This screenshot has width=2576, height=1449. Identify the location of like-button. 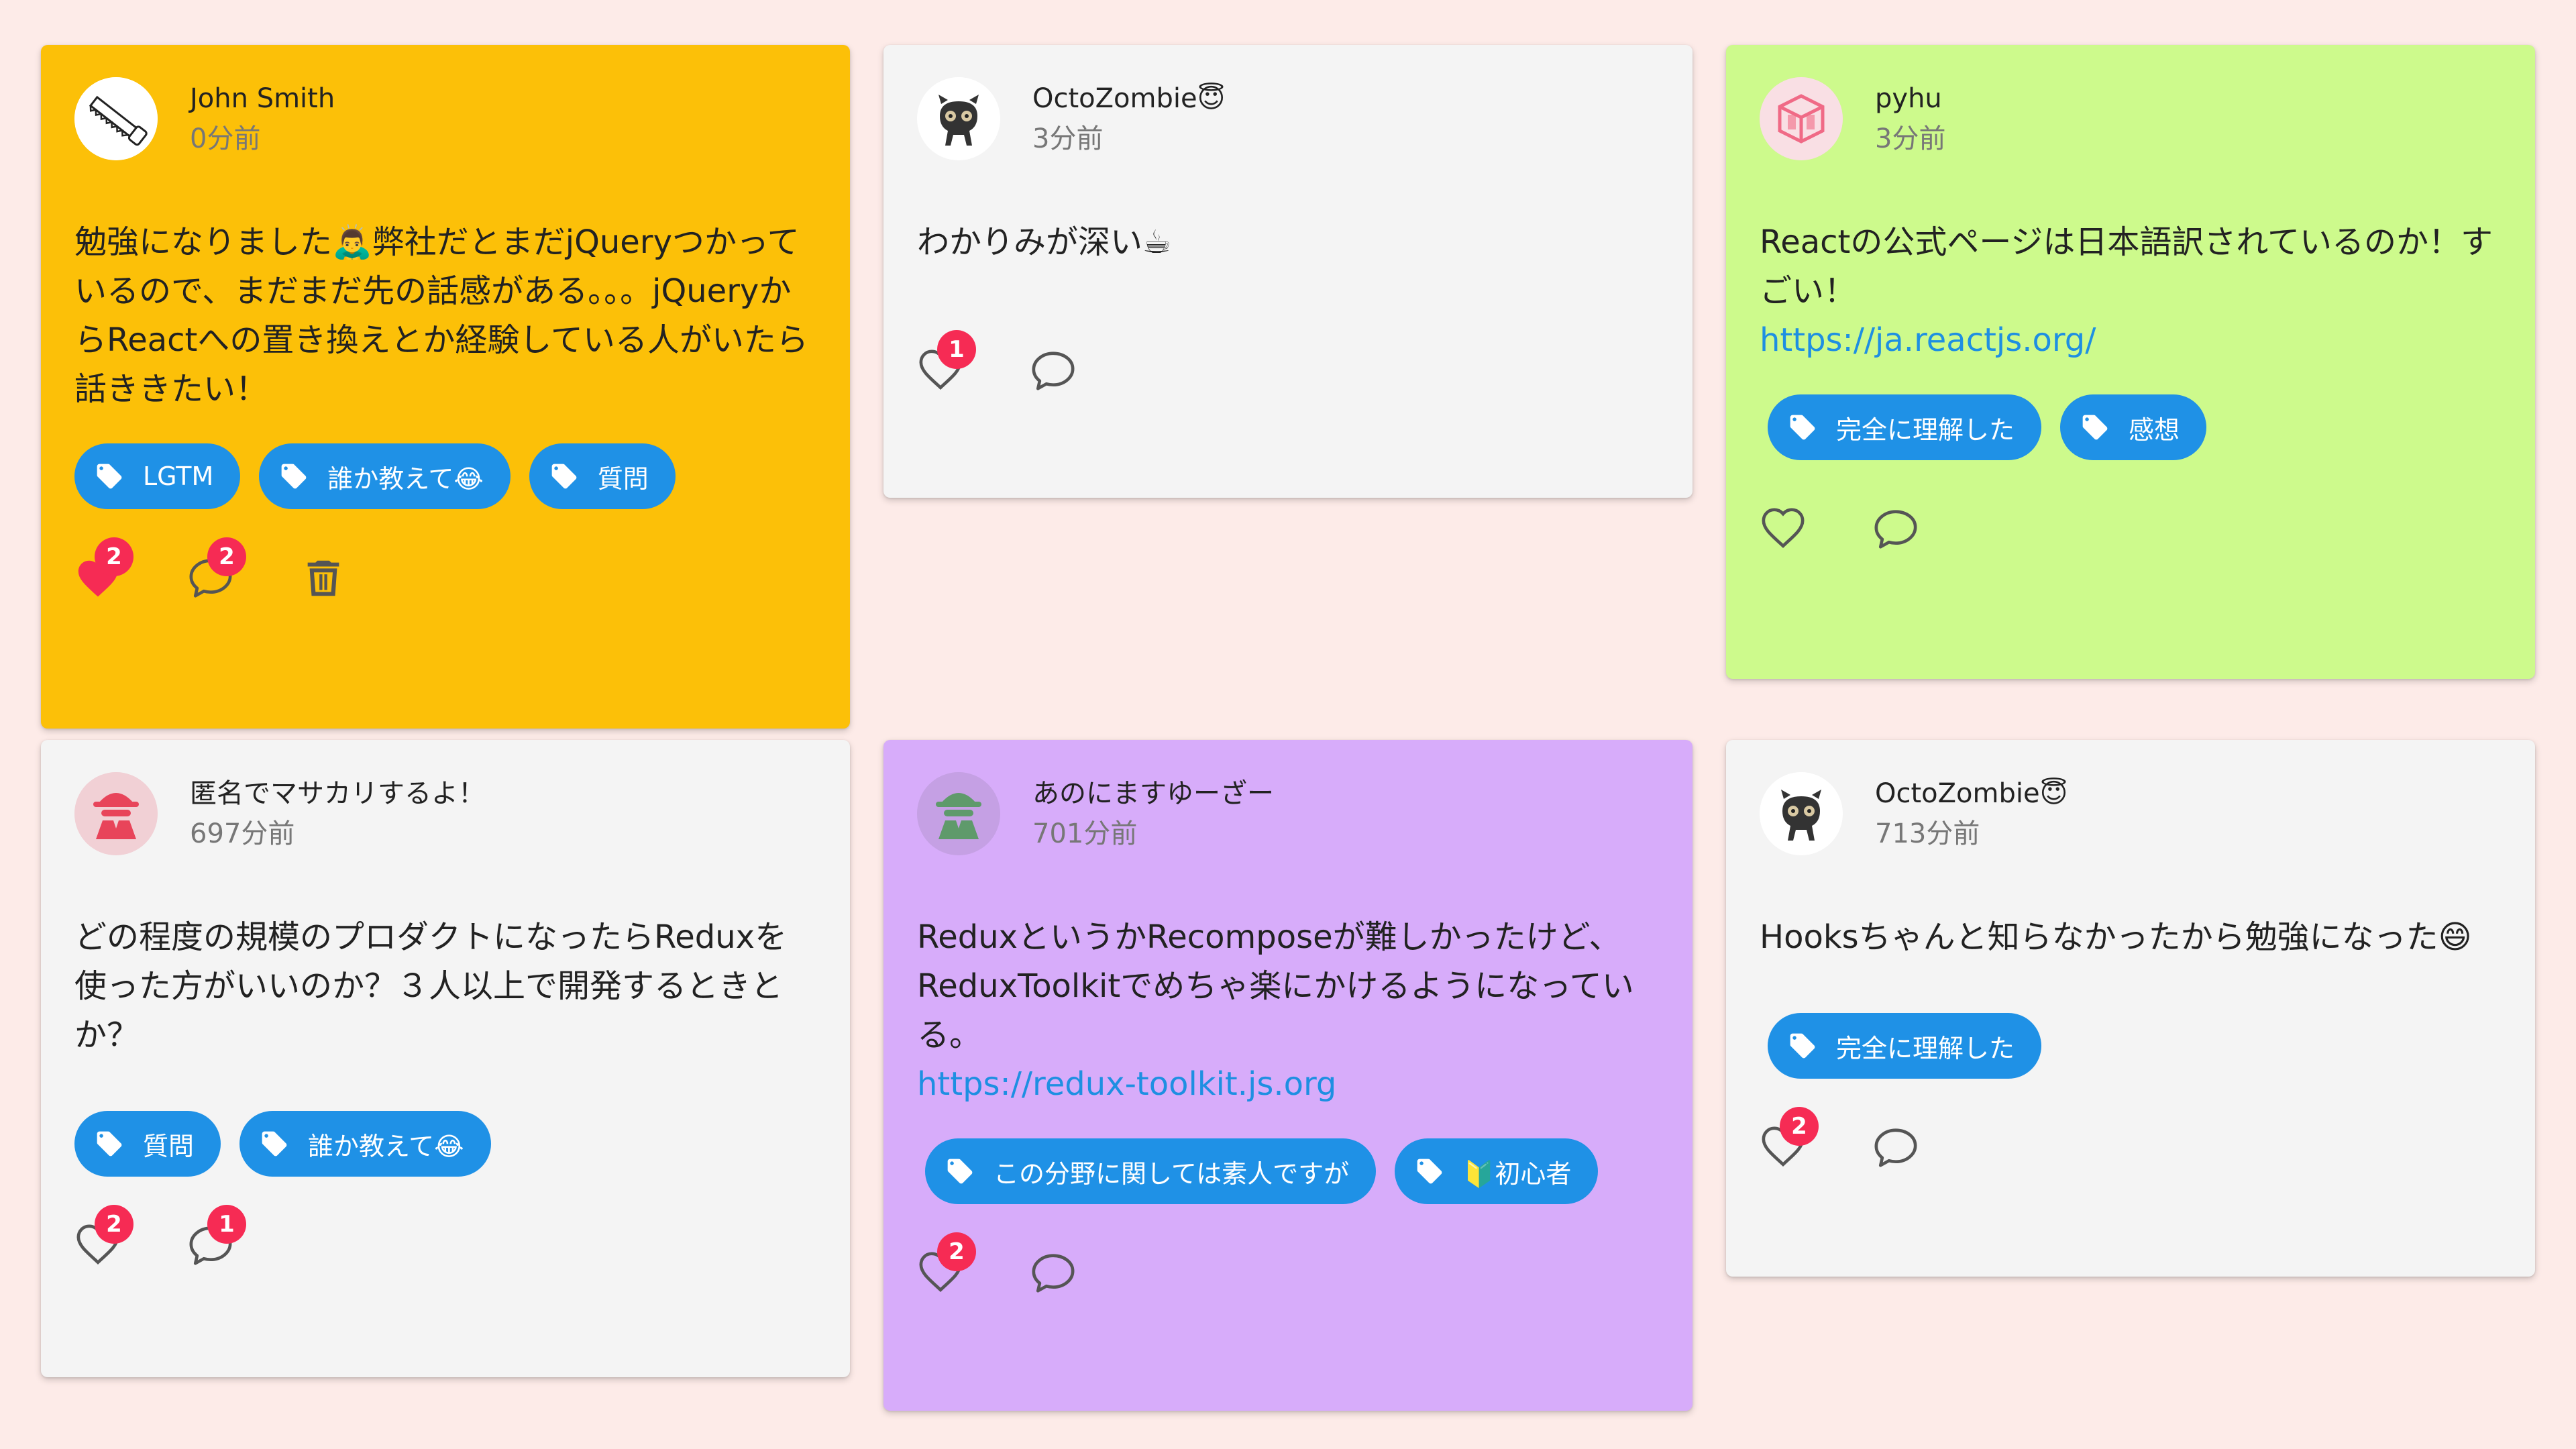
(1783, 529).